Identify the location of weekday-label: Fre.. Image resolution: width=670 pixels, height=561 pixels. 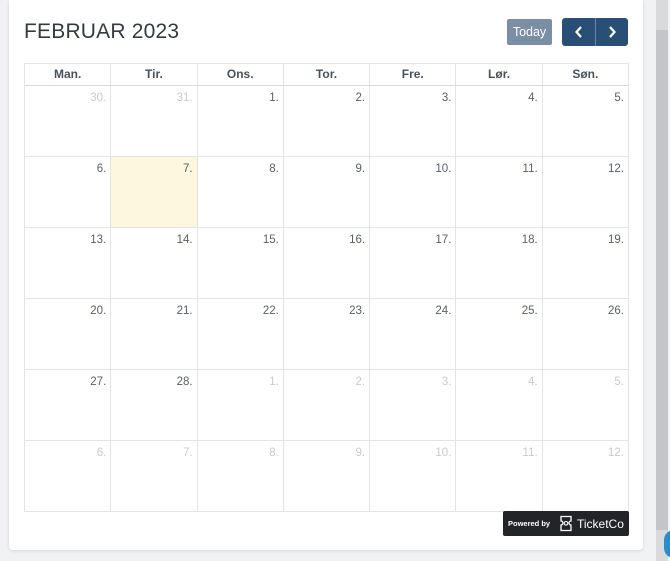
(413, 74).